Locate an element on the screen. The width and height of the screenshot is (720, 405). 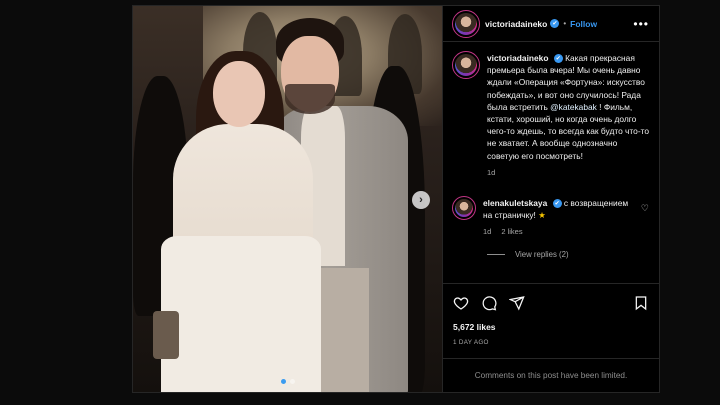
comment-meta: 1d 2 likes is located at coordinates (559, 231).